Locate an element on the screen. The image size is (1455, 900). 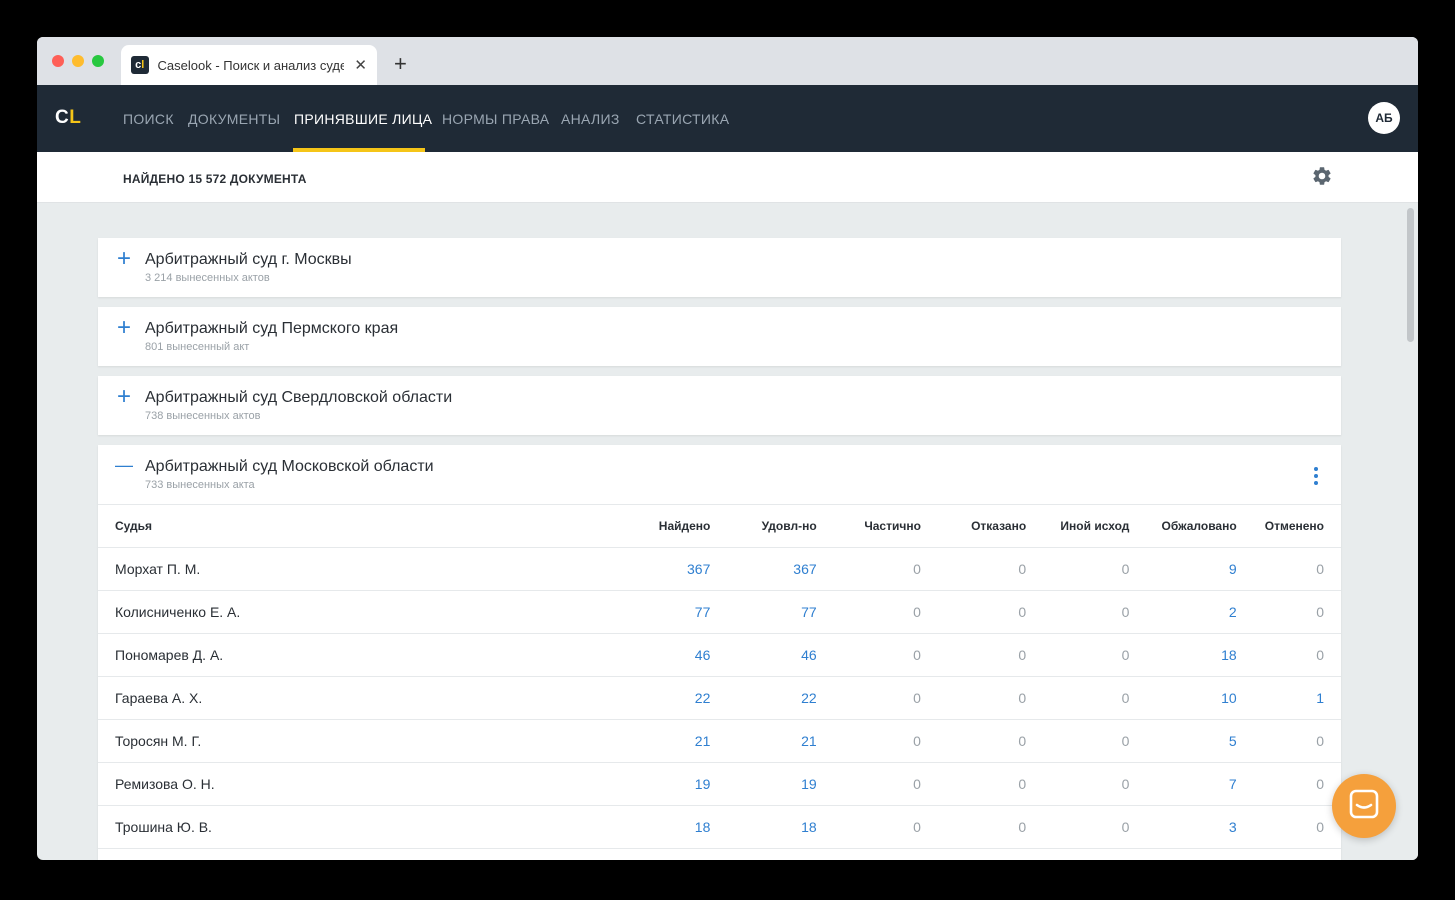
tab-close-icon: ✕ is located at coordinates (360, 65).